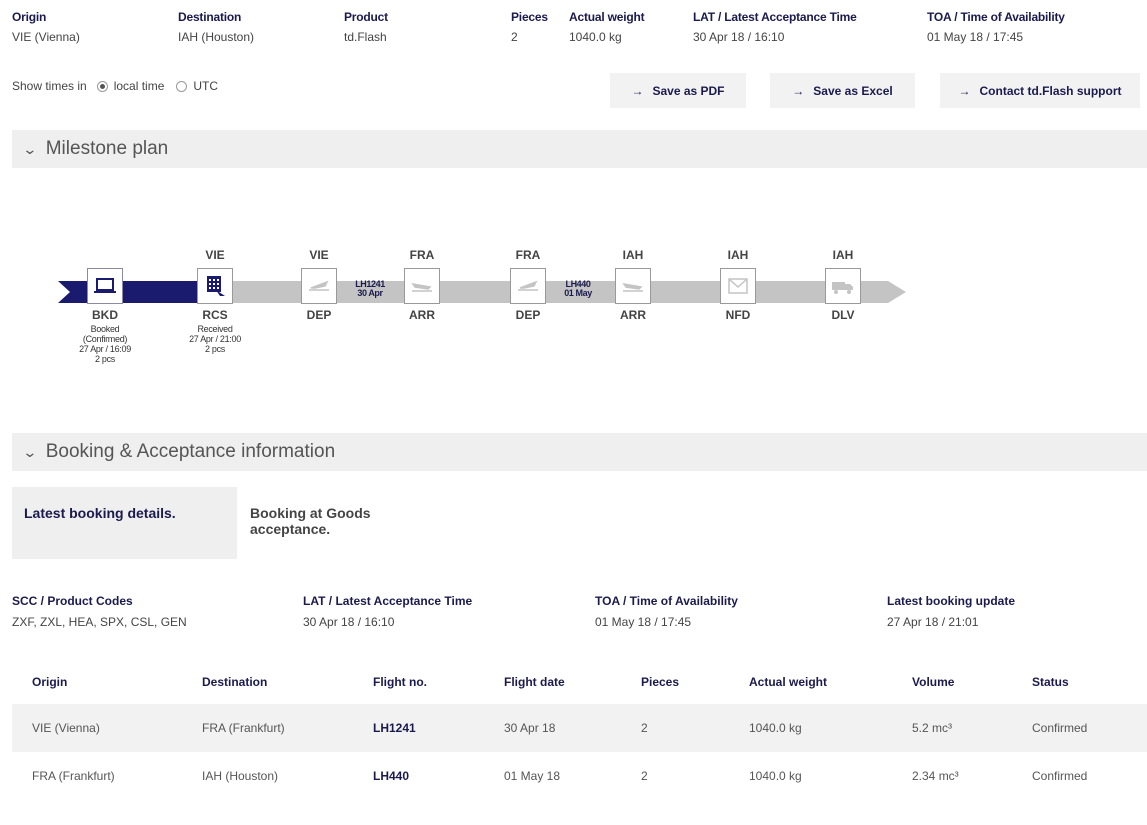 This screenshot has width=1147, height=825. Describe the element at coordinates (216, 37) in the screenshot. I see `summary-destination-value: IAH (Houston)` at that location.